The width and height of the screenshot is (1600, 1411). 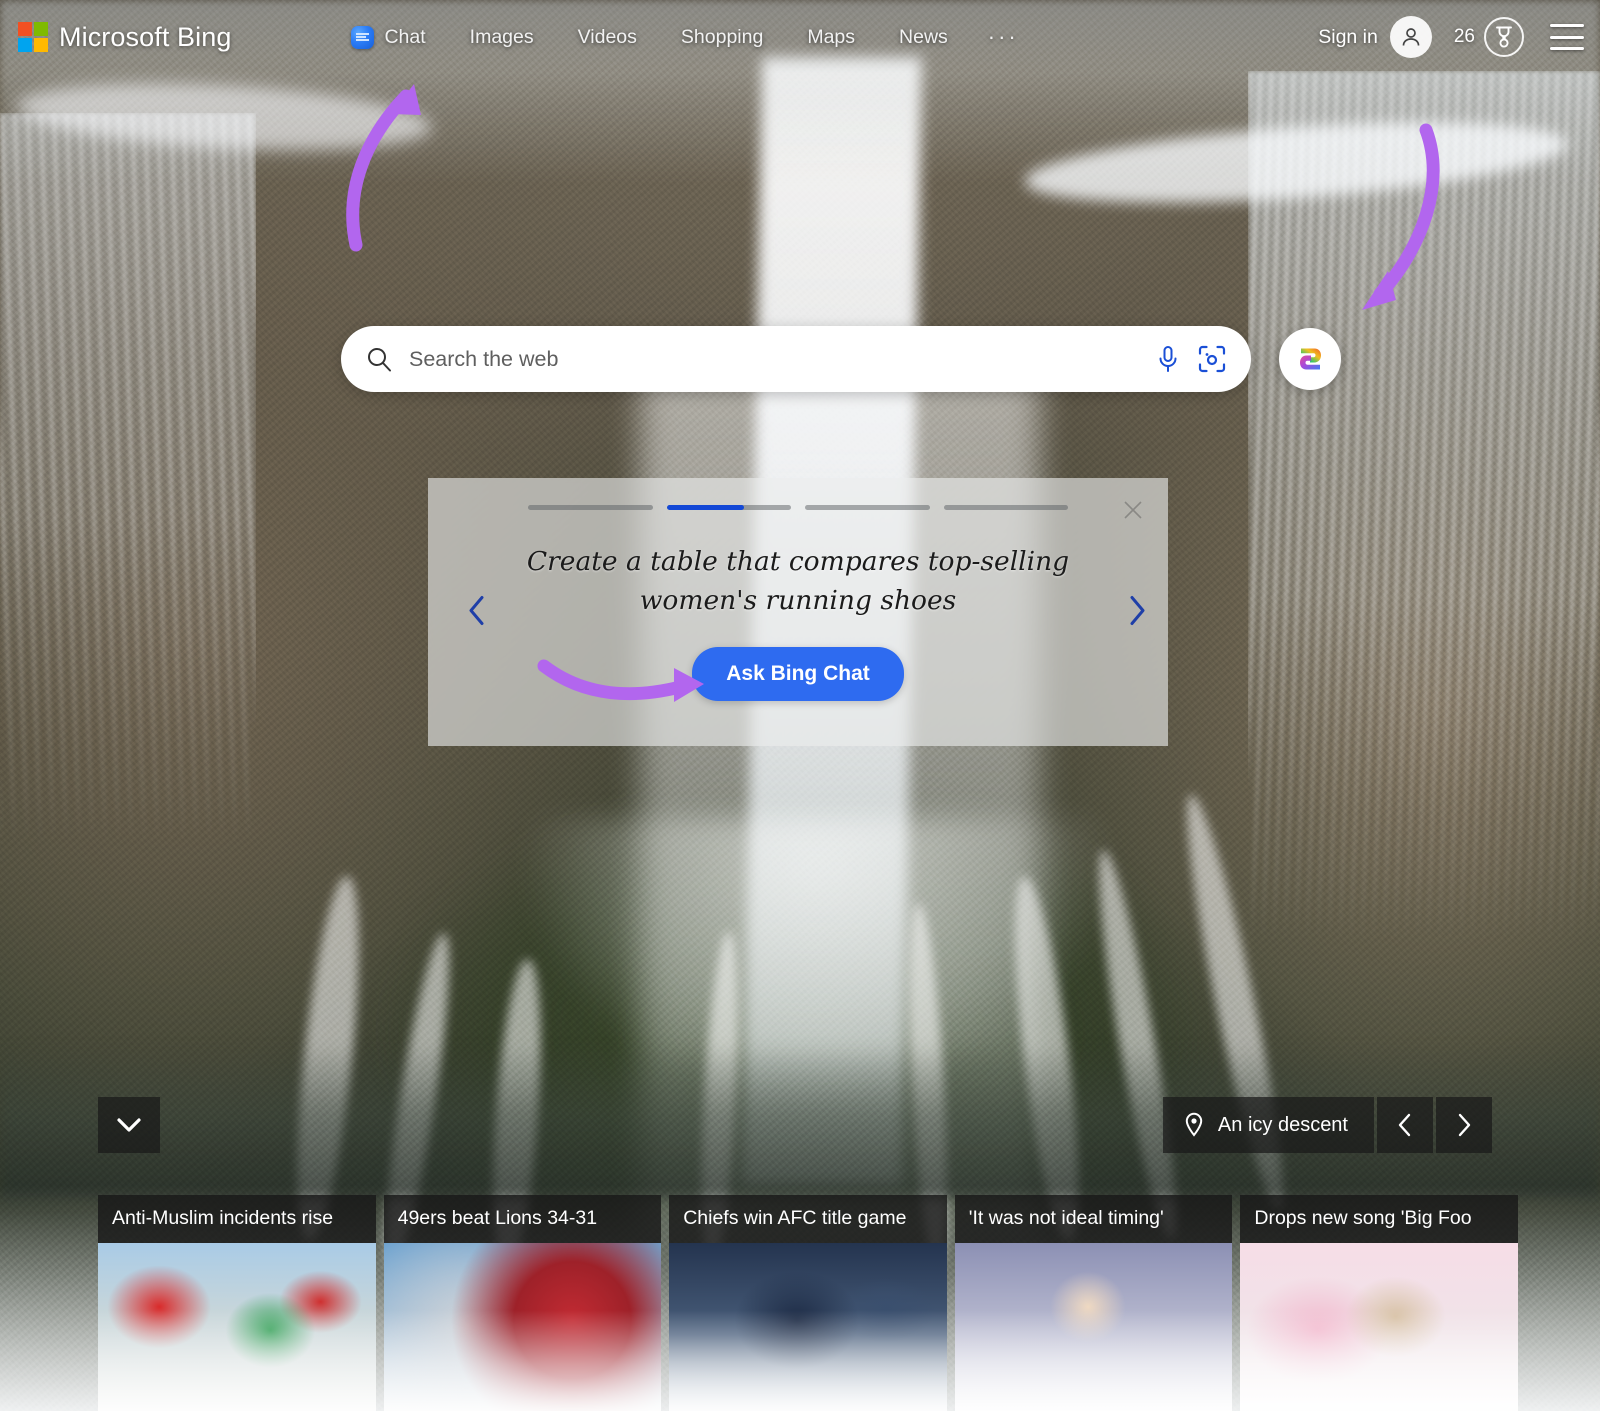 What do you see at coordinates (145, 36) in the screenshot?
I see `brand-name: Microsoft Bing` at bounding box center [145, 36].